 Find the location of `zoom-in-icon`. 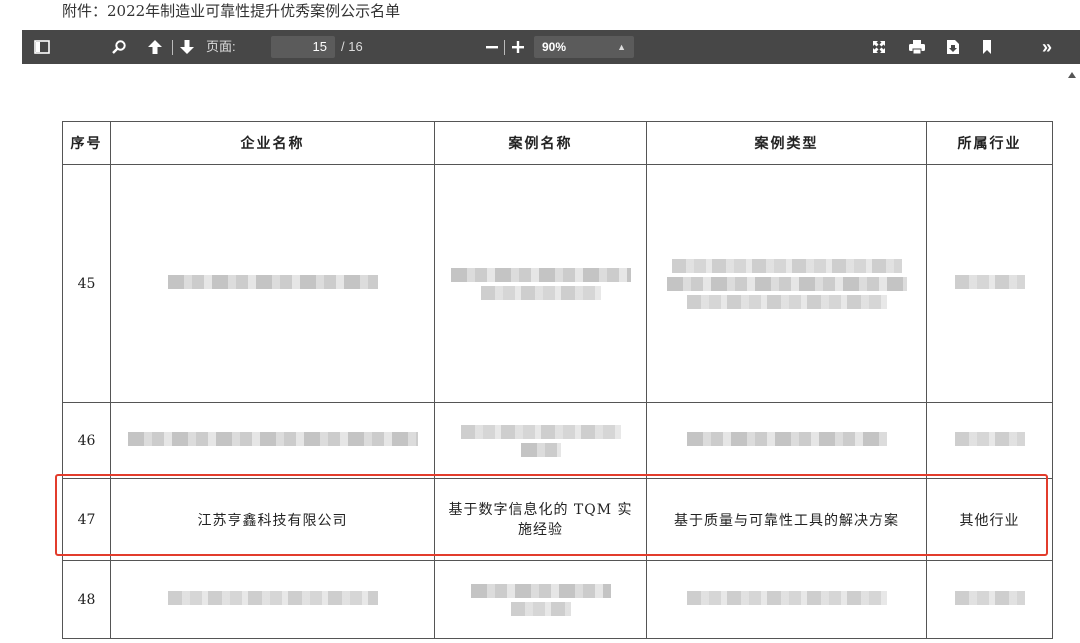

zoom-in-icon is located at coordinates (518, 47).